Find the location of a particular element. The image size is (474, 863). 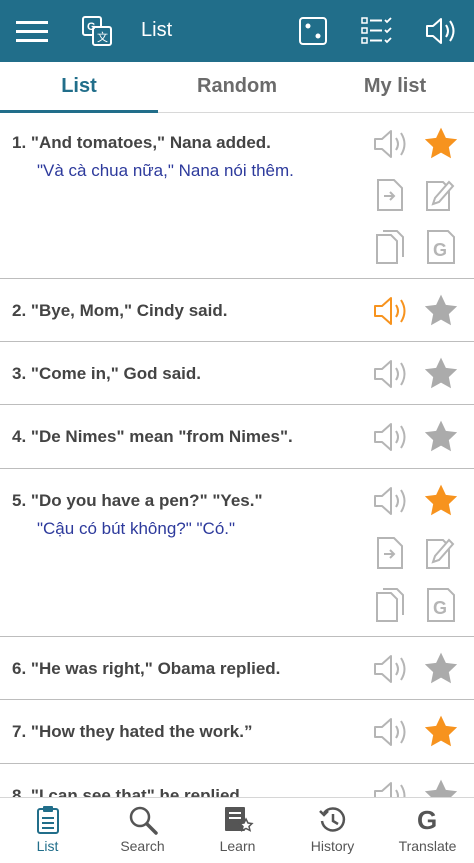

tab-random: Random is located at coordinates (237, 87).